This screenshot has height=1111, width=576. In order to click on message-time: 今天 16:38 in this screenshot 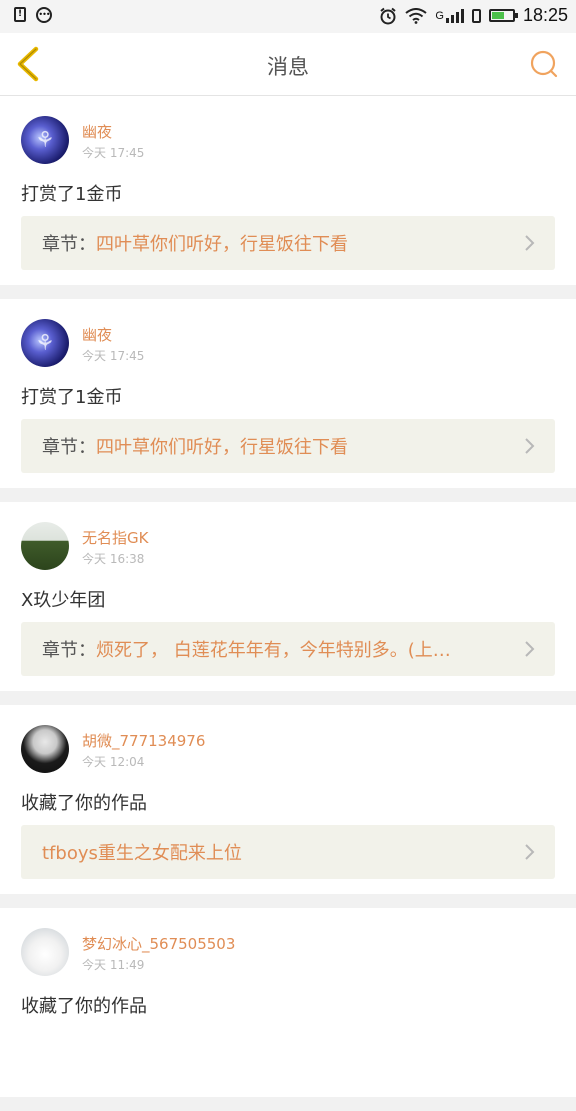, I will do `click(113, 559)`.